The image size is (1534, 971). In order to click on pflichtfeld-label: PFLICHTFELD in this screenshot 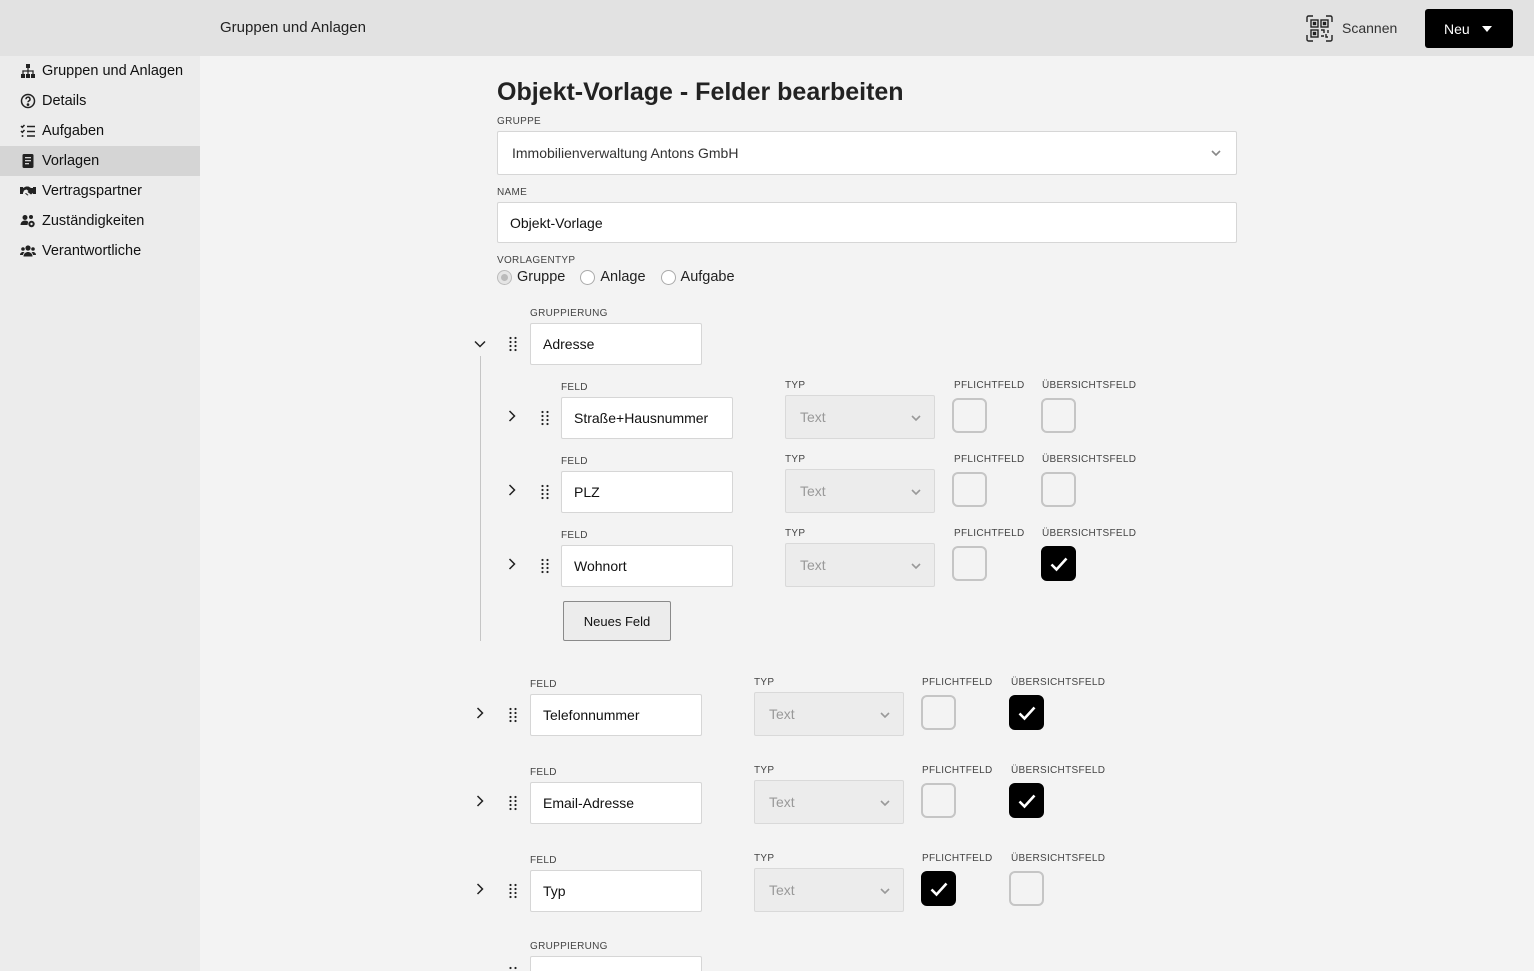, I will do `click(957, 770)`.